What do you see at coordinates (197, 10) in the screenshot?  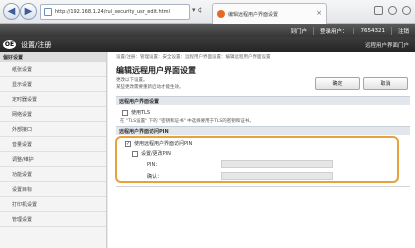 I see `address-tools: ▾ ¢` at bounding box center [197, 10].